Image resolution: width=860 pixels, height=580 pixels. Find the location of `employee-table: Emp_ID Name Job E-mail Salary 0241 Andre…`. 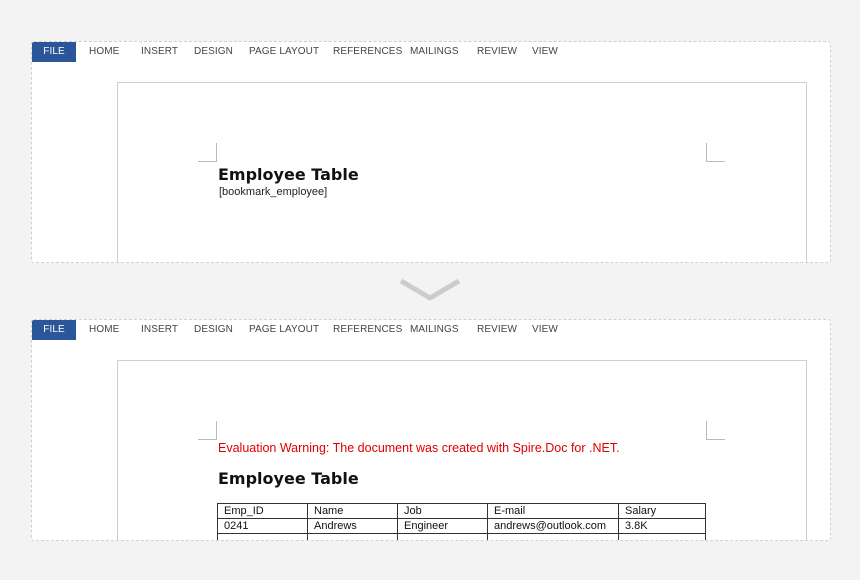

employee-table: Emp_ID Name Job E-mail Salary 0241 Andre… is located at coordinates (461, 521).